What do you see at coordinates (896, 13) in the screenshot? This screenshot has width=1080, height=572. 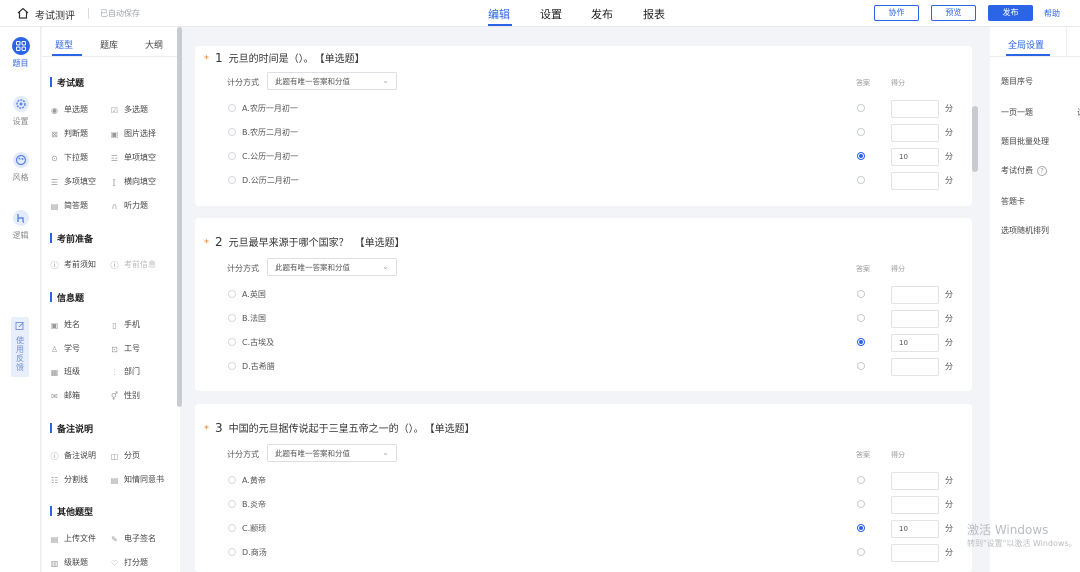 I see `collab-button: 协作` at bounding box center [896, 13].